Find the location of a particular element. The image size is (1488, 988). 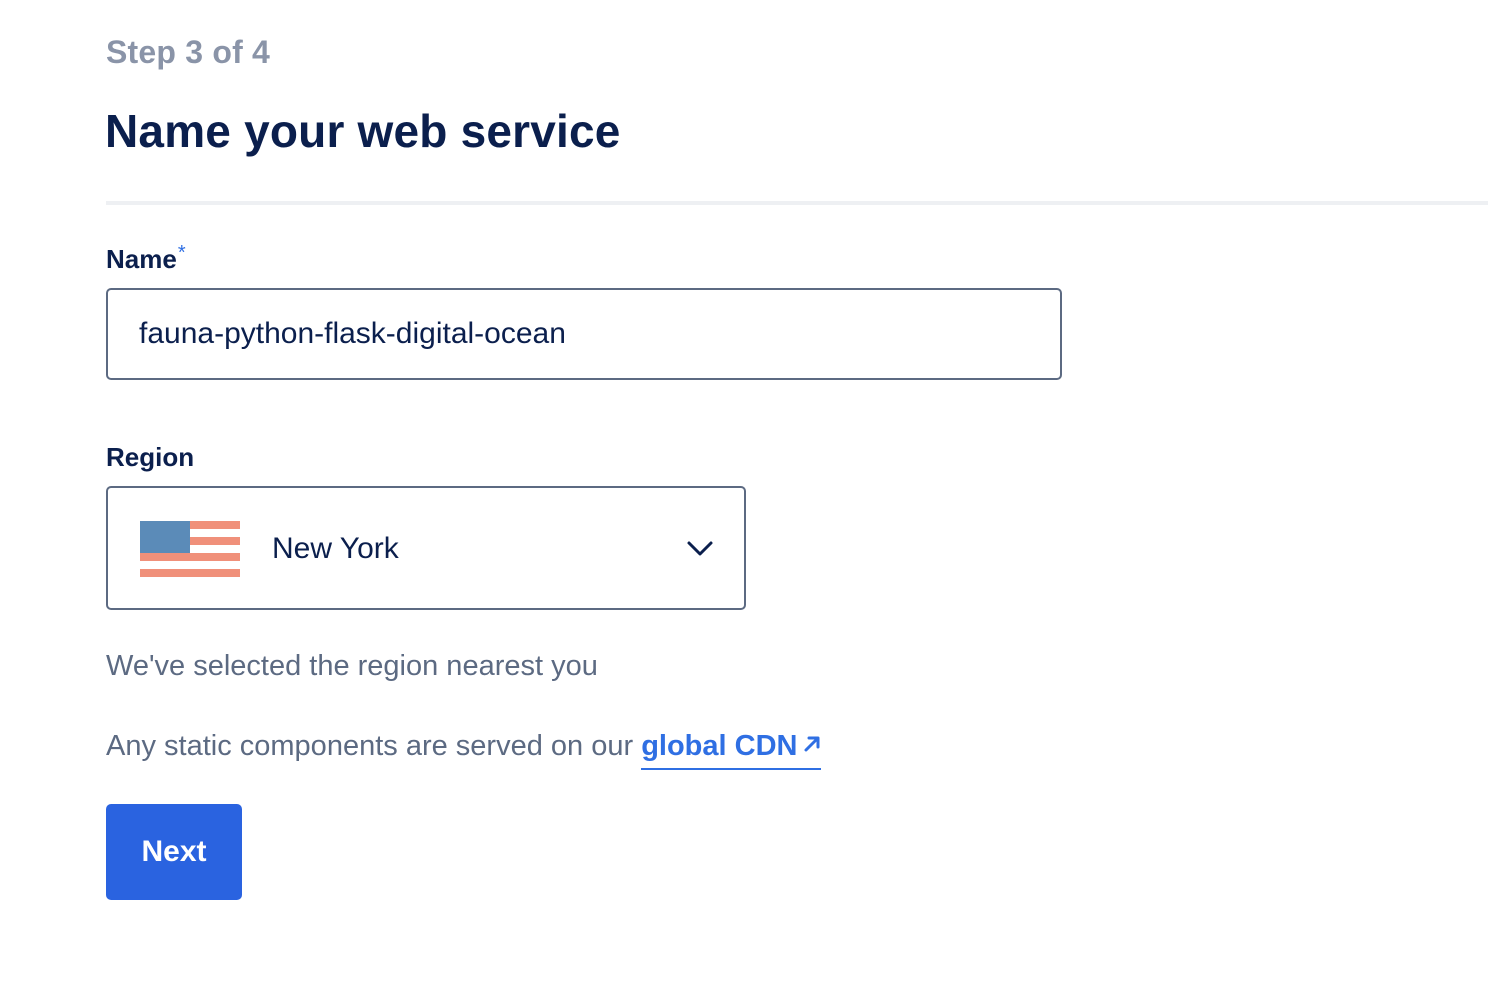

page-title: Name your web service is located at coordinates (363, 131).